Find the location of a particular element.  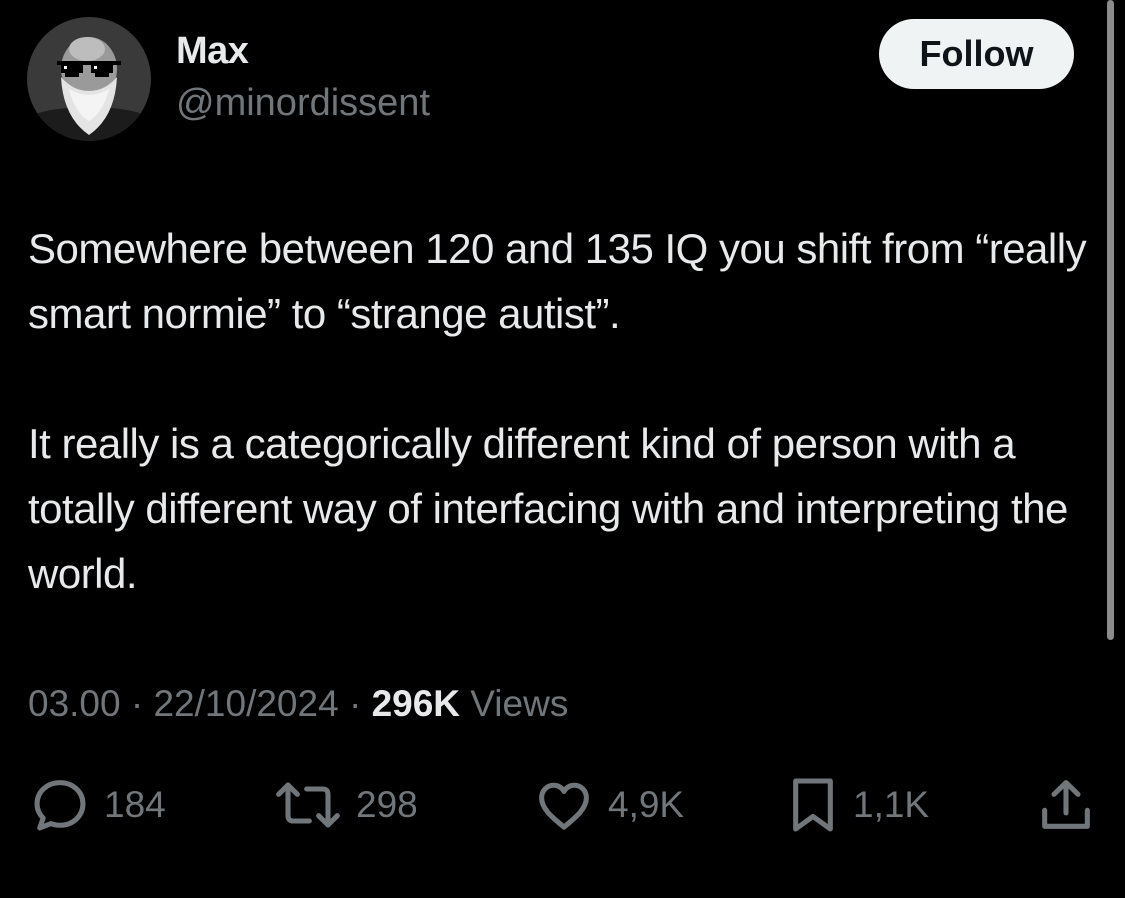

reply-button: 184 is located at coordinates (97, 805).